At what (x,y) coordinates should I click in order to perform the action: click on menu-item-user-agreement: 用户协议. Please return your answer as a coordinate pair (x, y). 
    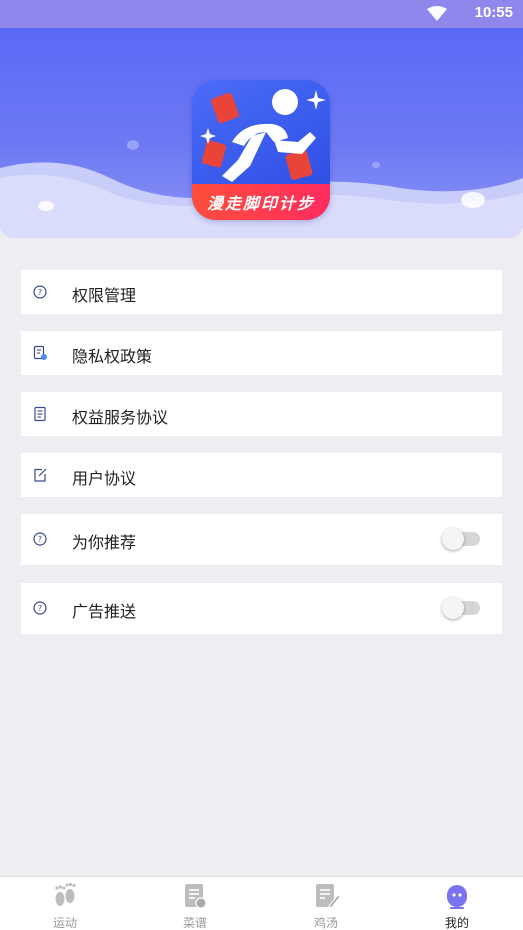
    Looking at the image, I should click on (261, 475).